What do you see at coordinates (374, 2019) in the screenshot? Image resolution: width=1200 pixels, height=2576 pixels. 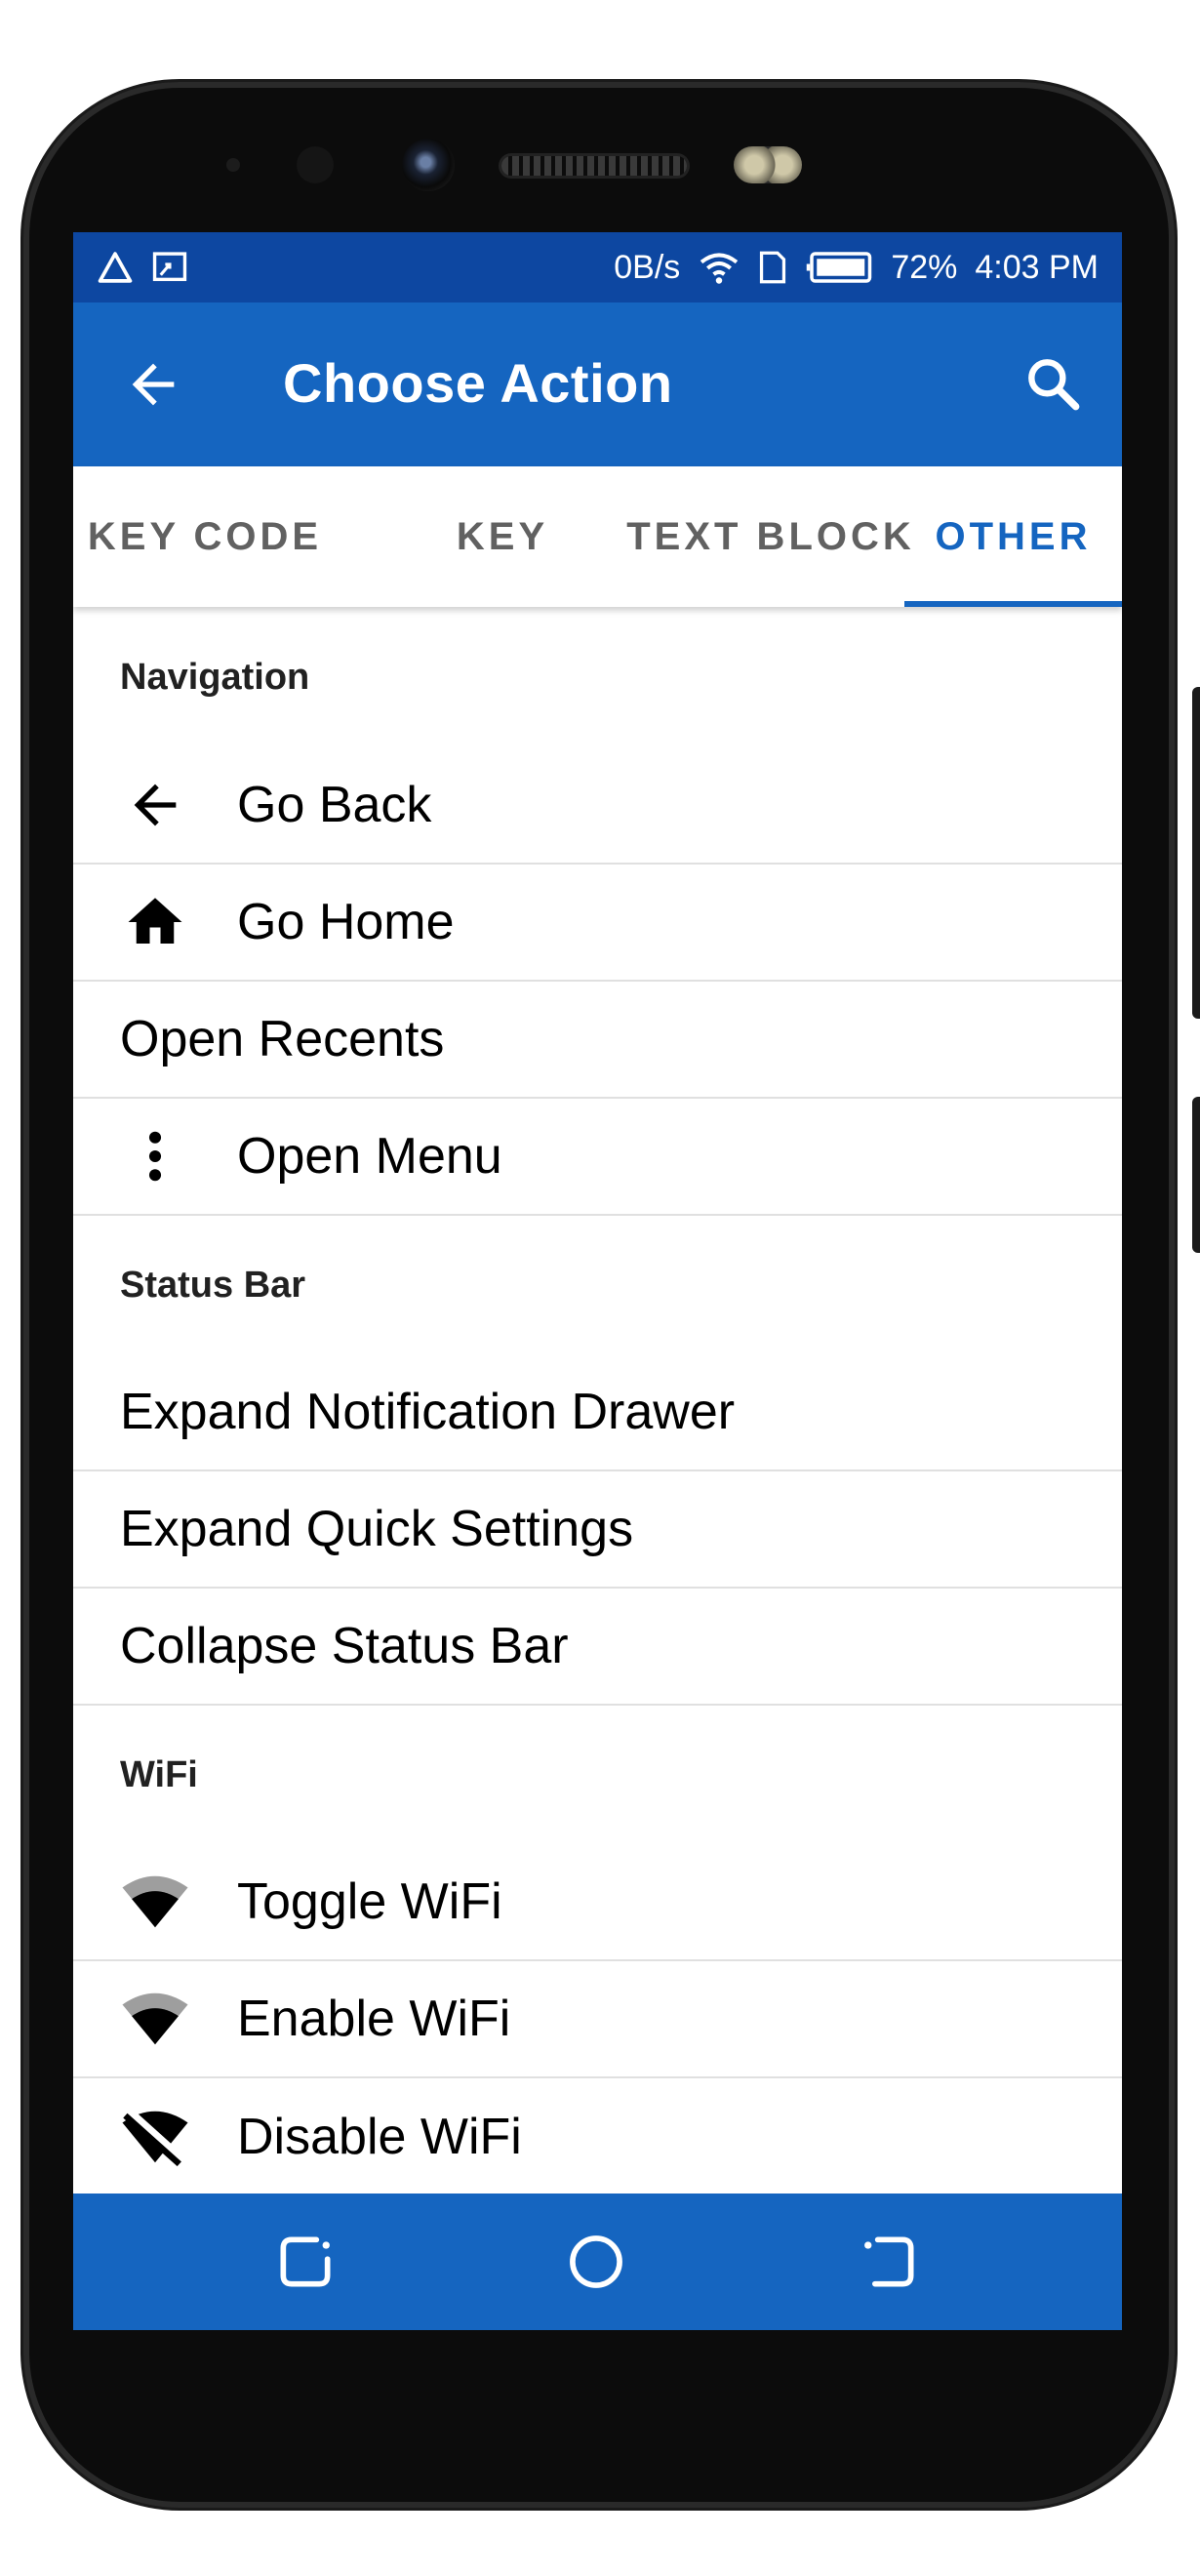 I see `list-item-label: Enable WiFi` at bounding box center [374, 2019].